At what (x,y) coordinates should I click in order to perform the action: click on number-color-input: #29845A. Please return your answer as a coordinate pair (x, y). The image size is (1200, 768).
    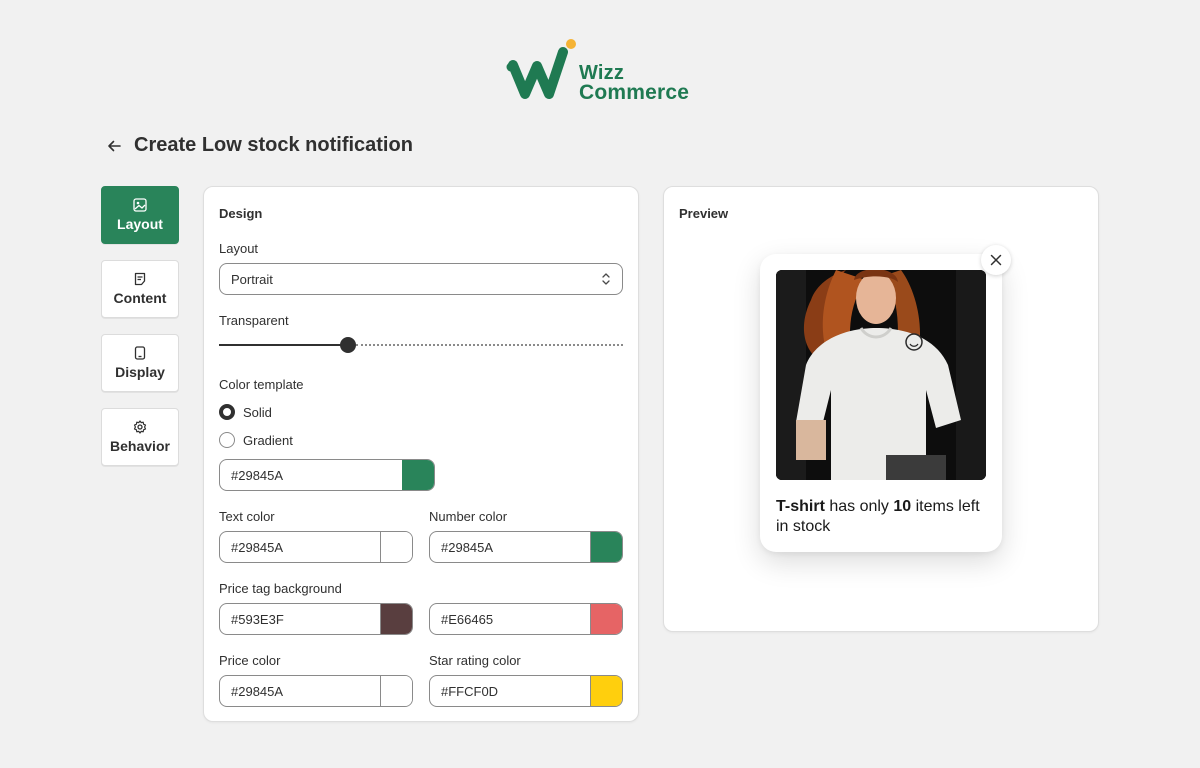
    Looking at the image, I should click on (526, 547).